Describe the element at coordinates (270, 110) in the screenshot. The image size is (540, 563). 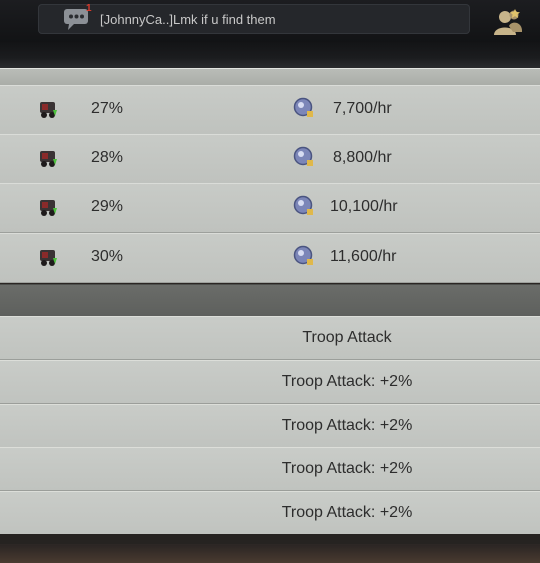
I see `rate-row: 27% 7,700/hr` at that location.